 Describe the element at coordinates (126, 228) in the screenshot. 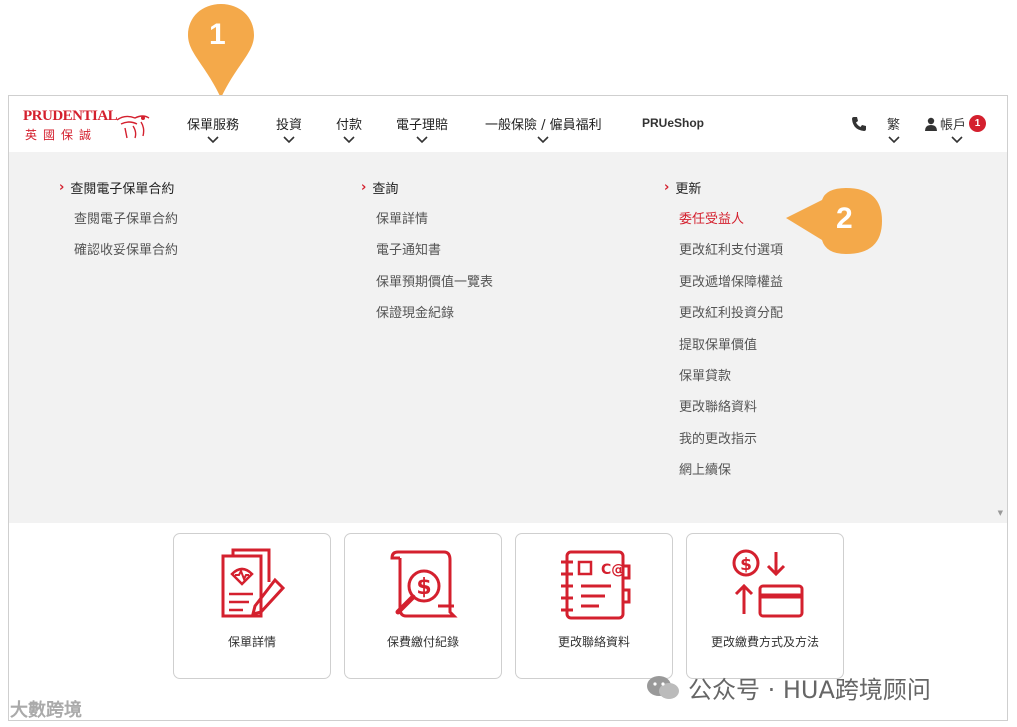

I see `menu-link: 查閱電子保單合約` at that location.